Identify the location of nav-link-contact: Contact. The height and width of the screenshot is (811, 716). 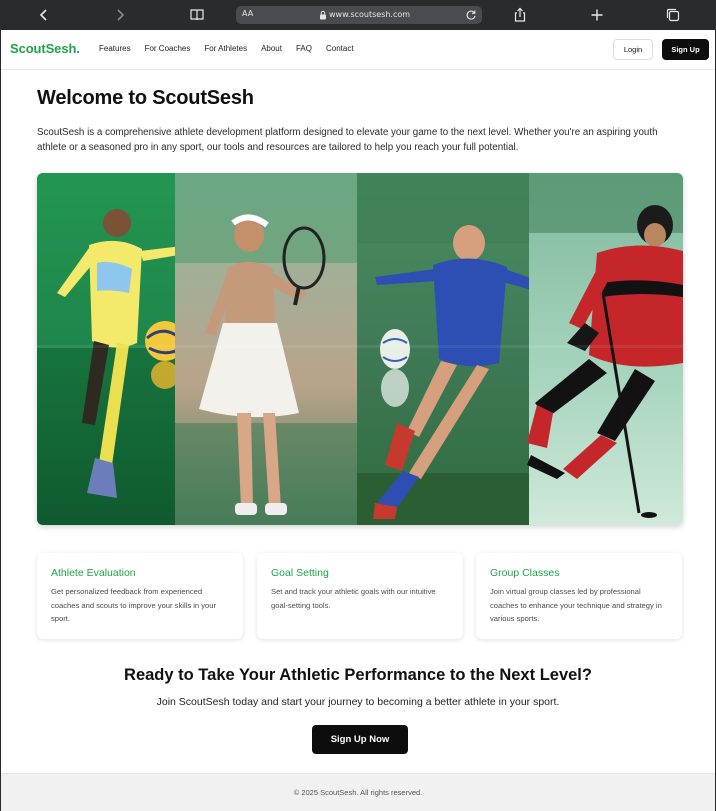
(340, 48).